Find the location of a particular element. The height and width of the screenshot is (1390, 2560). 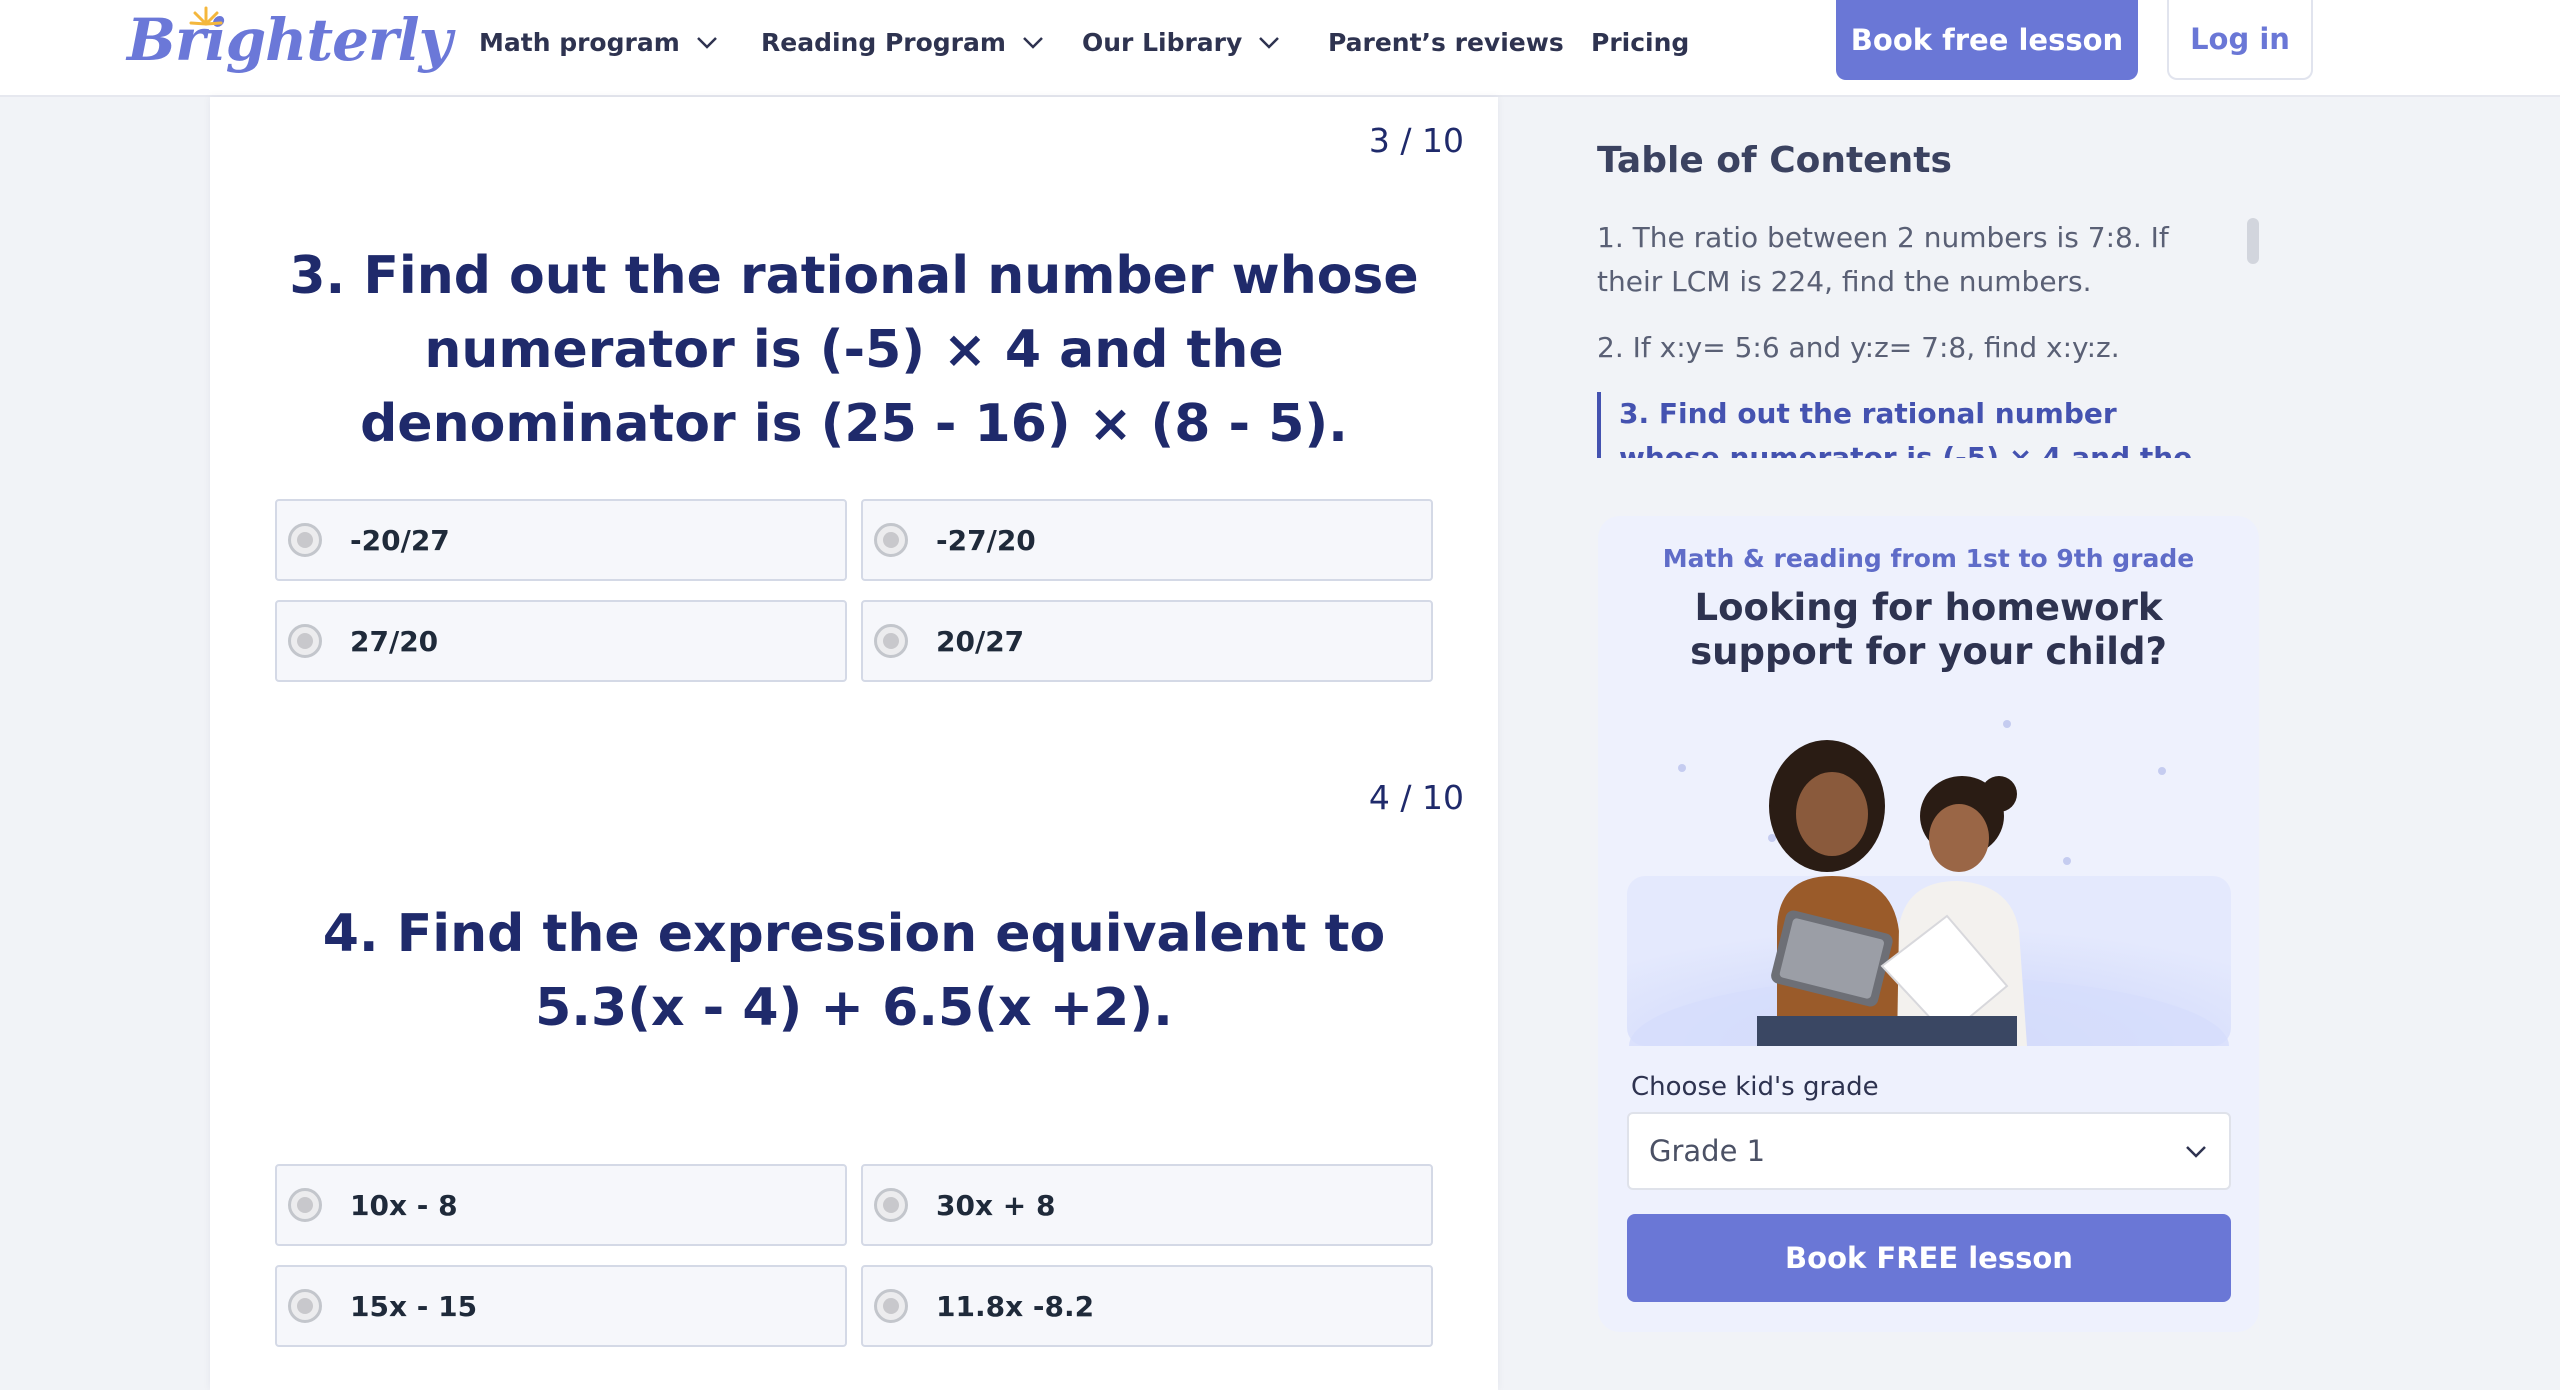

answer-option: 15x - 15 is located at coordinates (561, 1306).